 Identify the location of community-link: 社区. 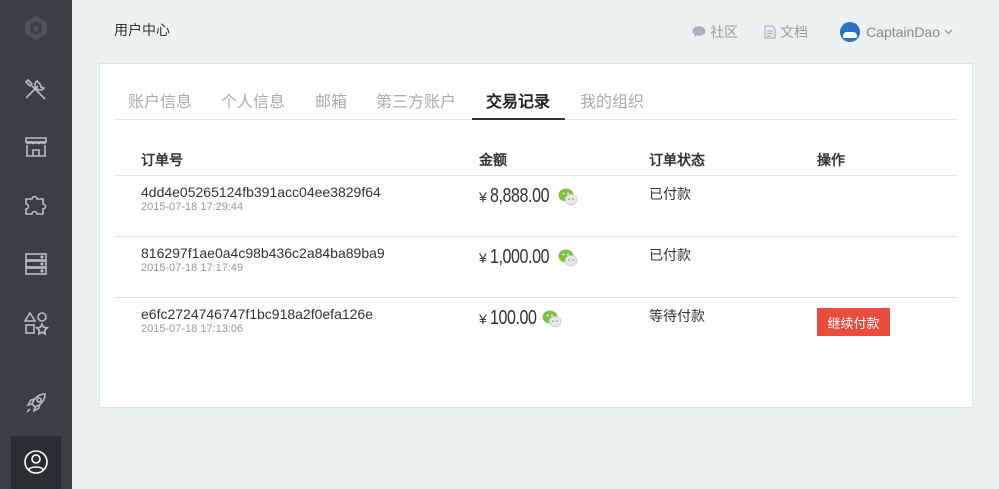
(715, 32).